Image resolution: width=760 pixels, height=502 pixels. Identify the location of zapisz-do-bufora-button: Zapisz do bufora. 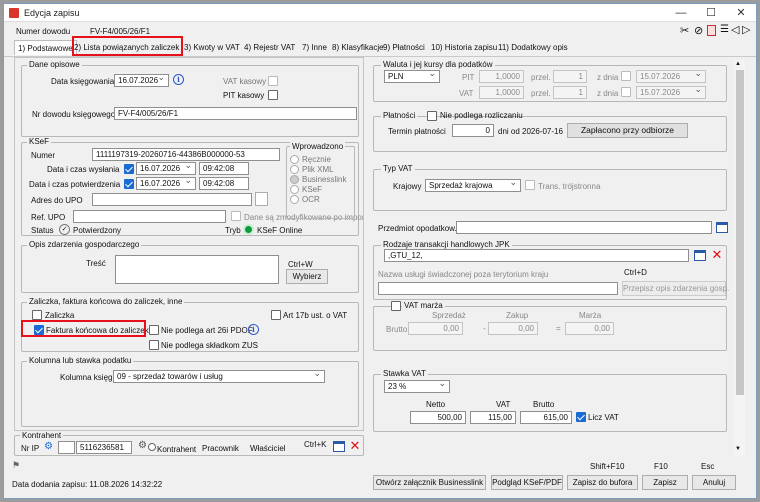
(602, 482).